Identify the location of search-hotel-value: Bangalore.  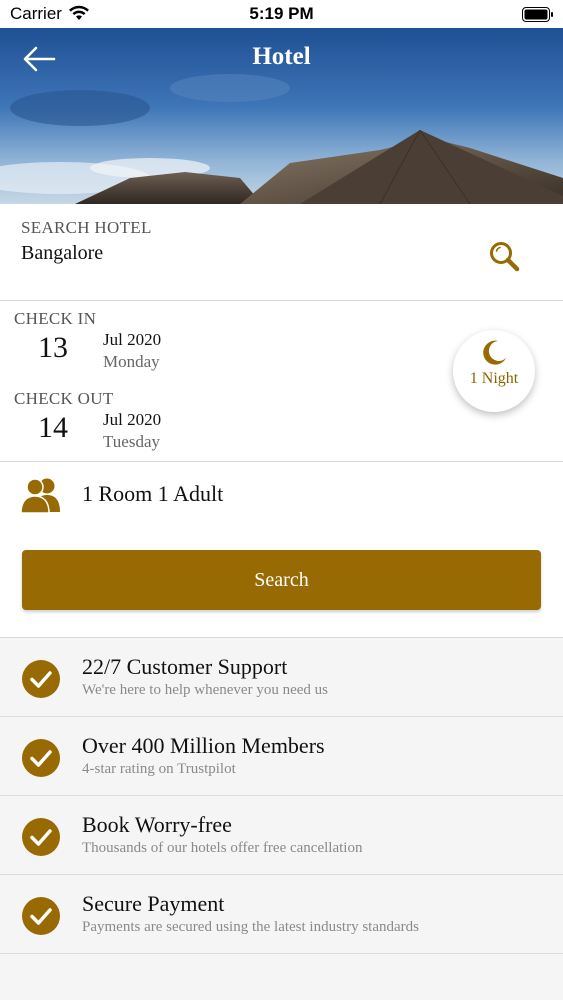
(62, 253).